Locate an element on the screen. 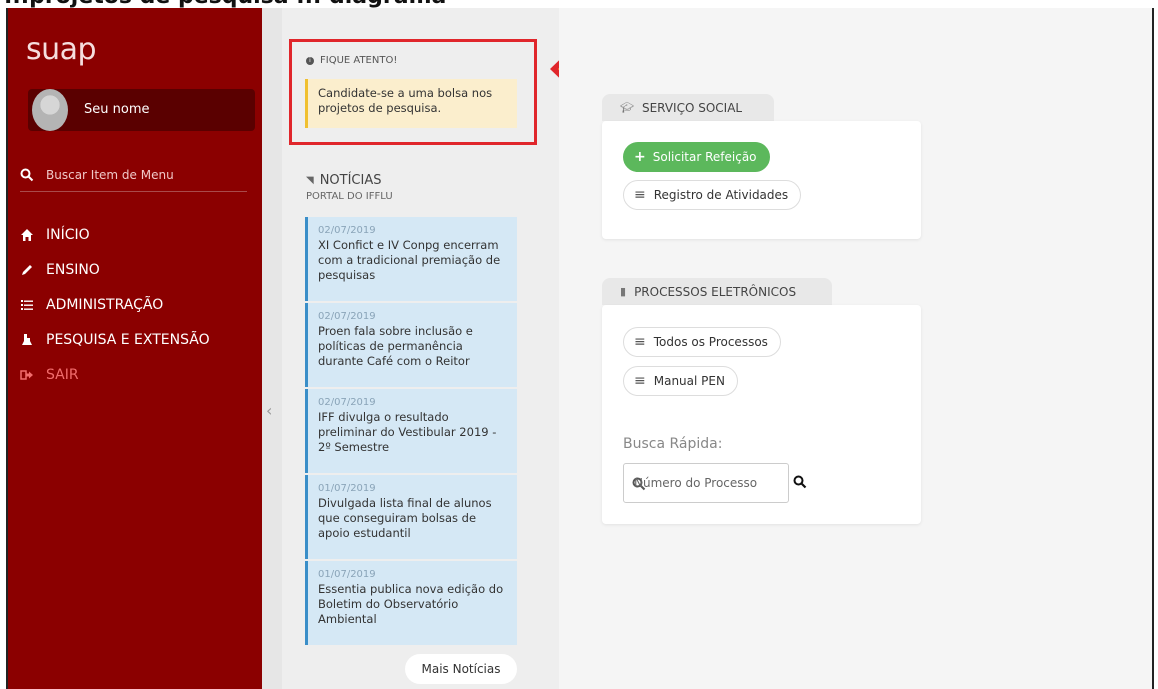 The width and height of the screenshot is (1158, 689). top-cut-header: ...projetos de pesquisa ... diagrama is located at coordinates (579, 4).